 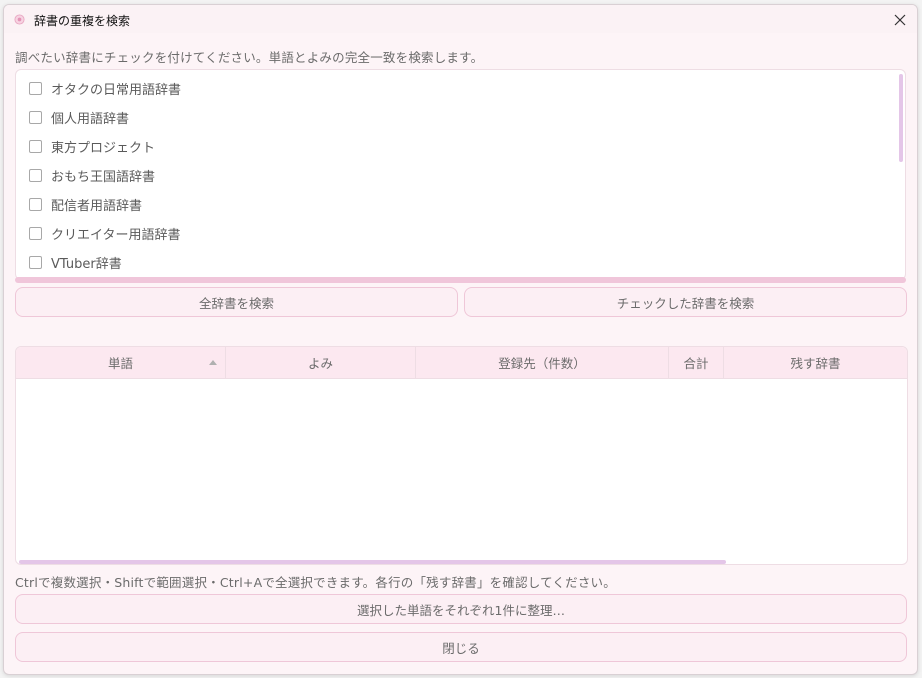 What do you see at coordinates (103, 177) in the screenshot?
I see `dictionary-label: おもち王国語辞書` at bounding box center [103, 177].